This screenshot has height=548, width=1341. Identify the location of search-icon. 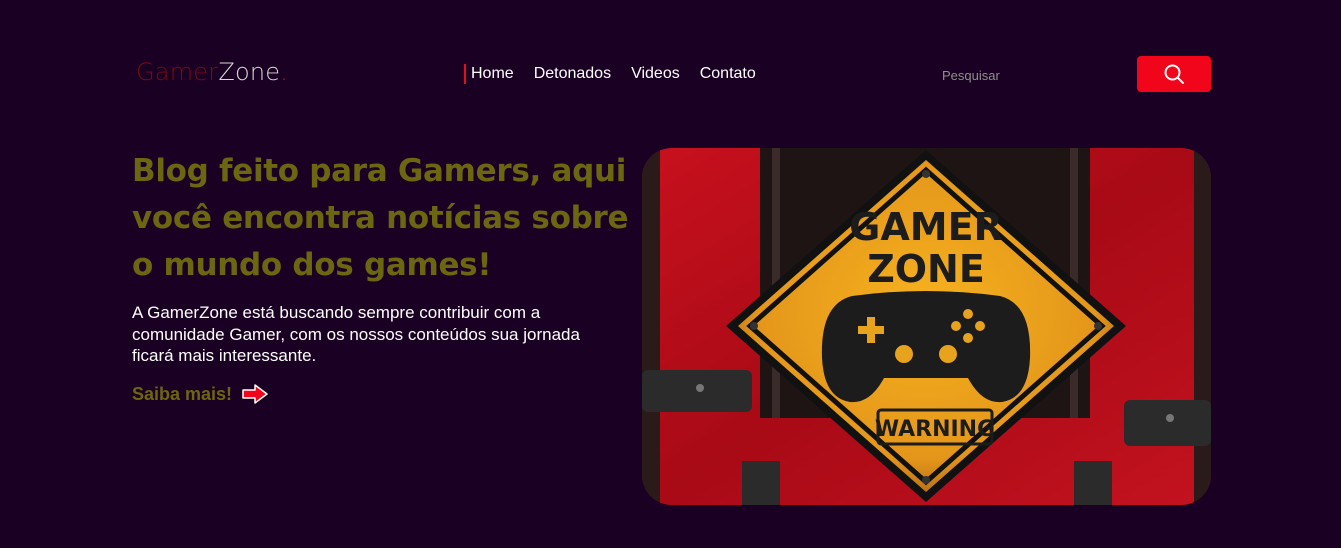
(1174, 74).